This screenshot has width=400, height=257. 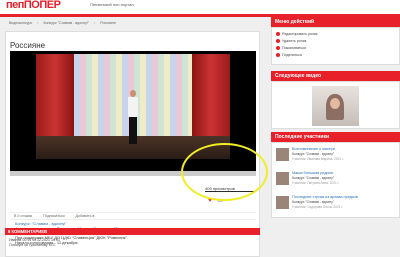 I want to click on share-icon, so click(x=278, y=55).